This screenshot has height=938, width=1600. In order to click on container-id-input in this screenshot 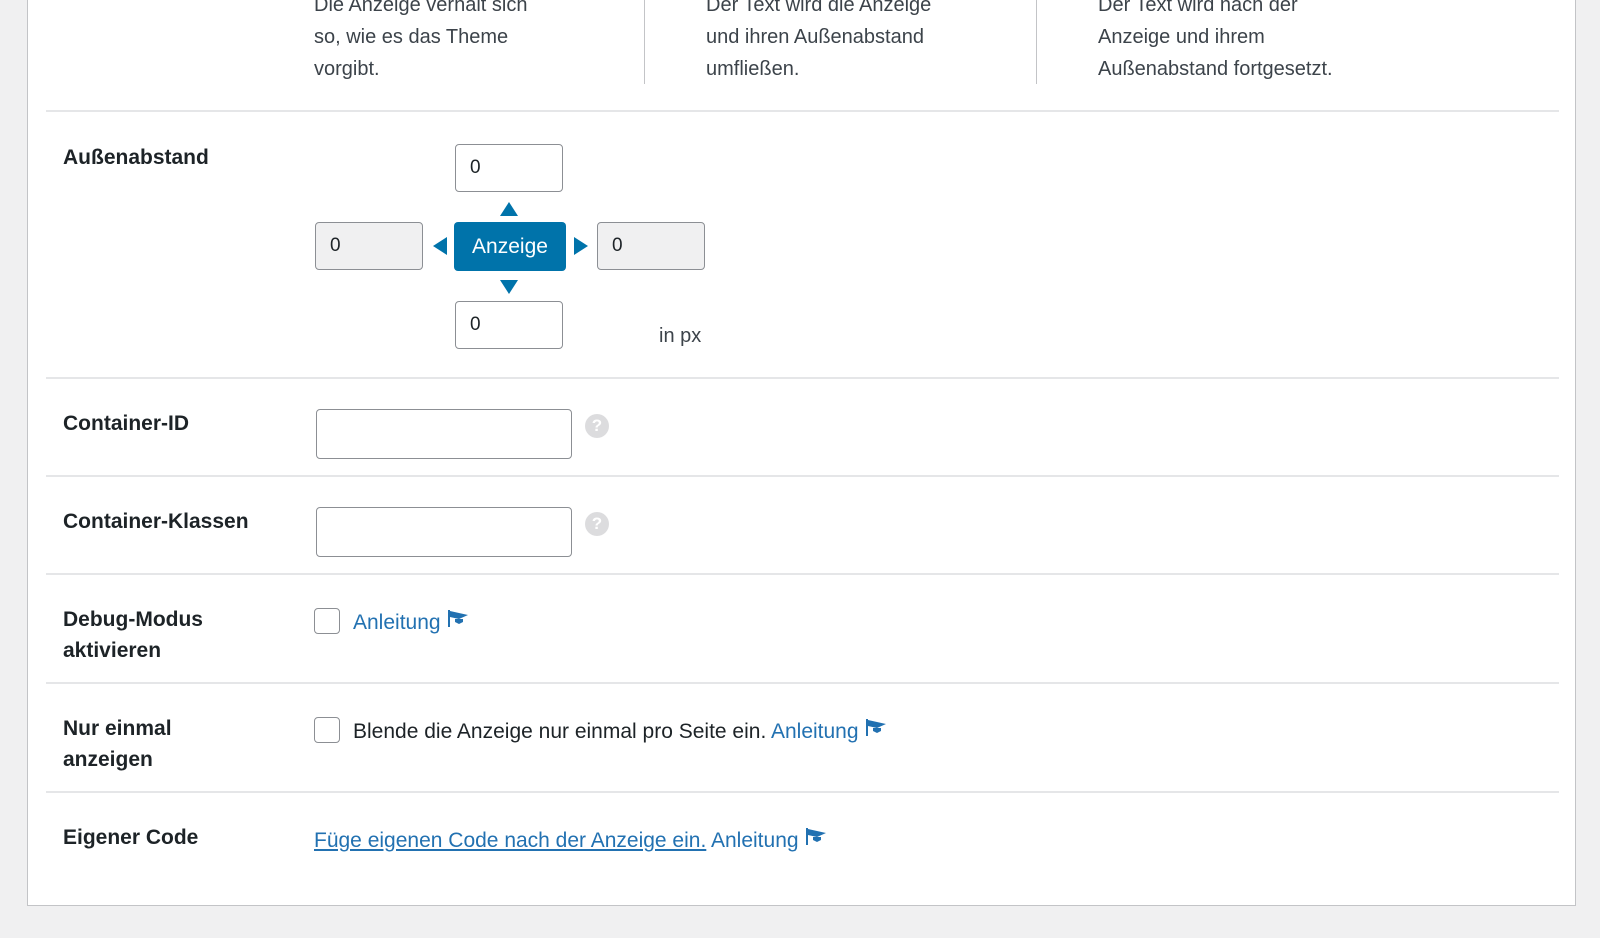, I will do `click(444, 434)`.